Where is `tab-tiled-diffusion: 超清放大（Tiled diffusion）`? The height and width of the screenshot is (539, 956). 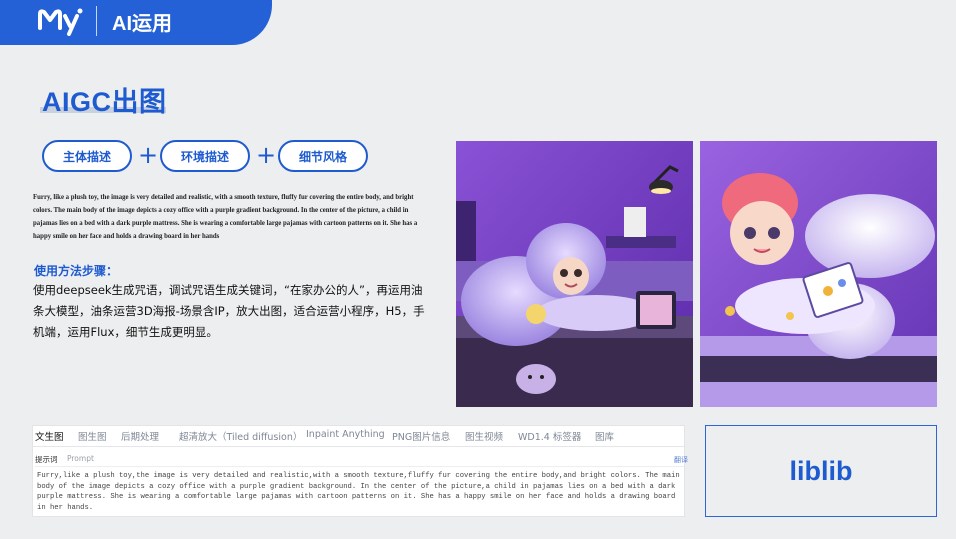
tab-tiled-diffusion: 超清放大（Tiled diffusion） is located at coordinates (240, 436).